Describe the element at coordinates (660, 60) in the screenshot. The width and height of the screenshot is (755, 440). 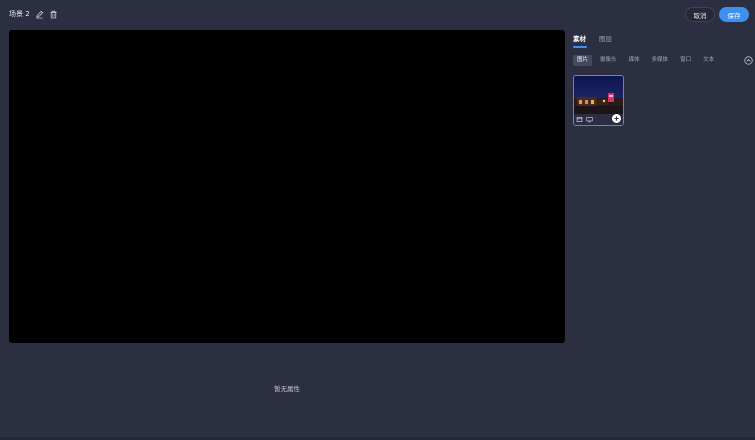
I see `category-tab-multimedia: 多媒体` at that location.